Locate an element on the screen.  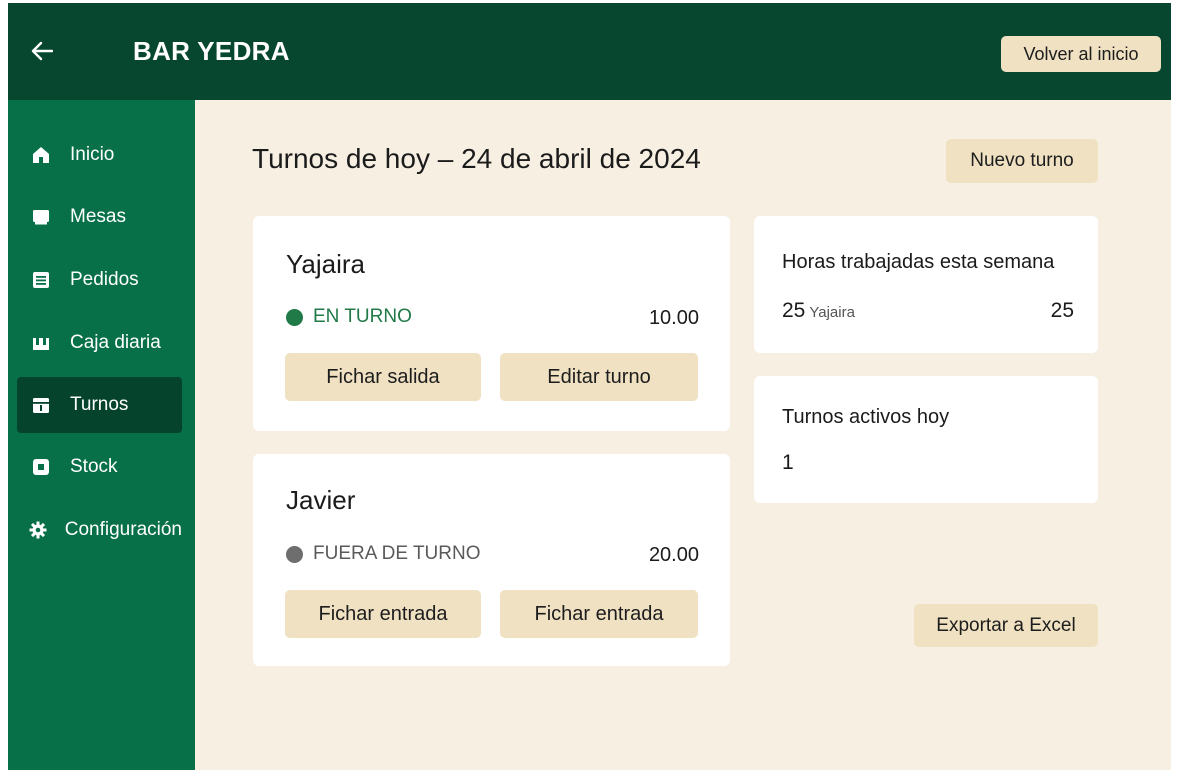
orders-icon is located at coordinates (41, 280).